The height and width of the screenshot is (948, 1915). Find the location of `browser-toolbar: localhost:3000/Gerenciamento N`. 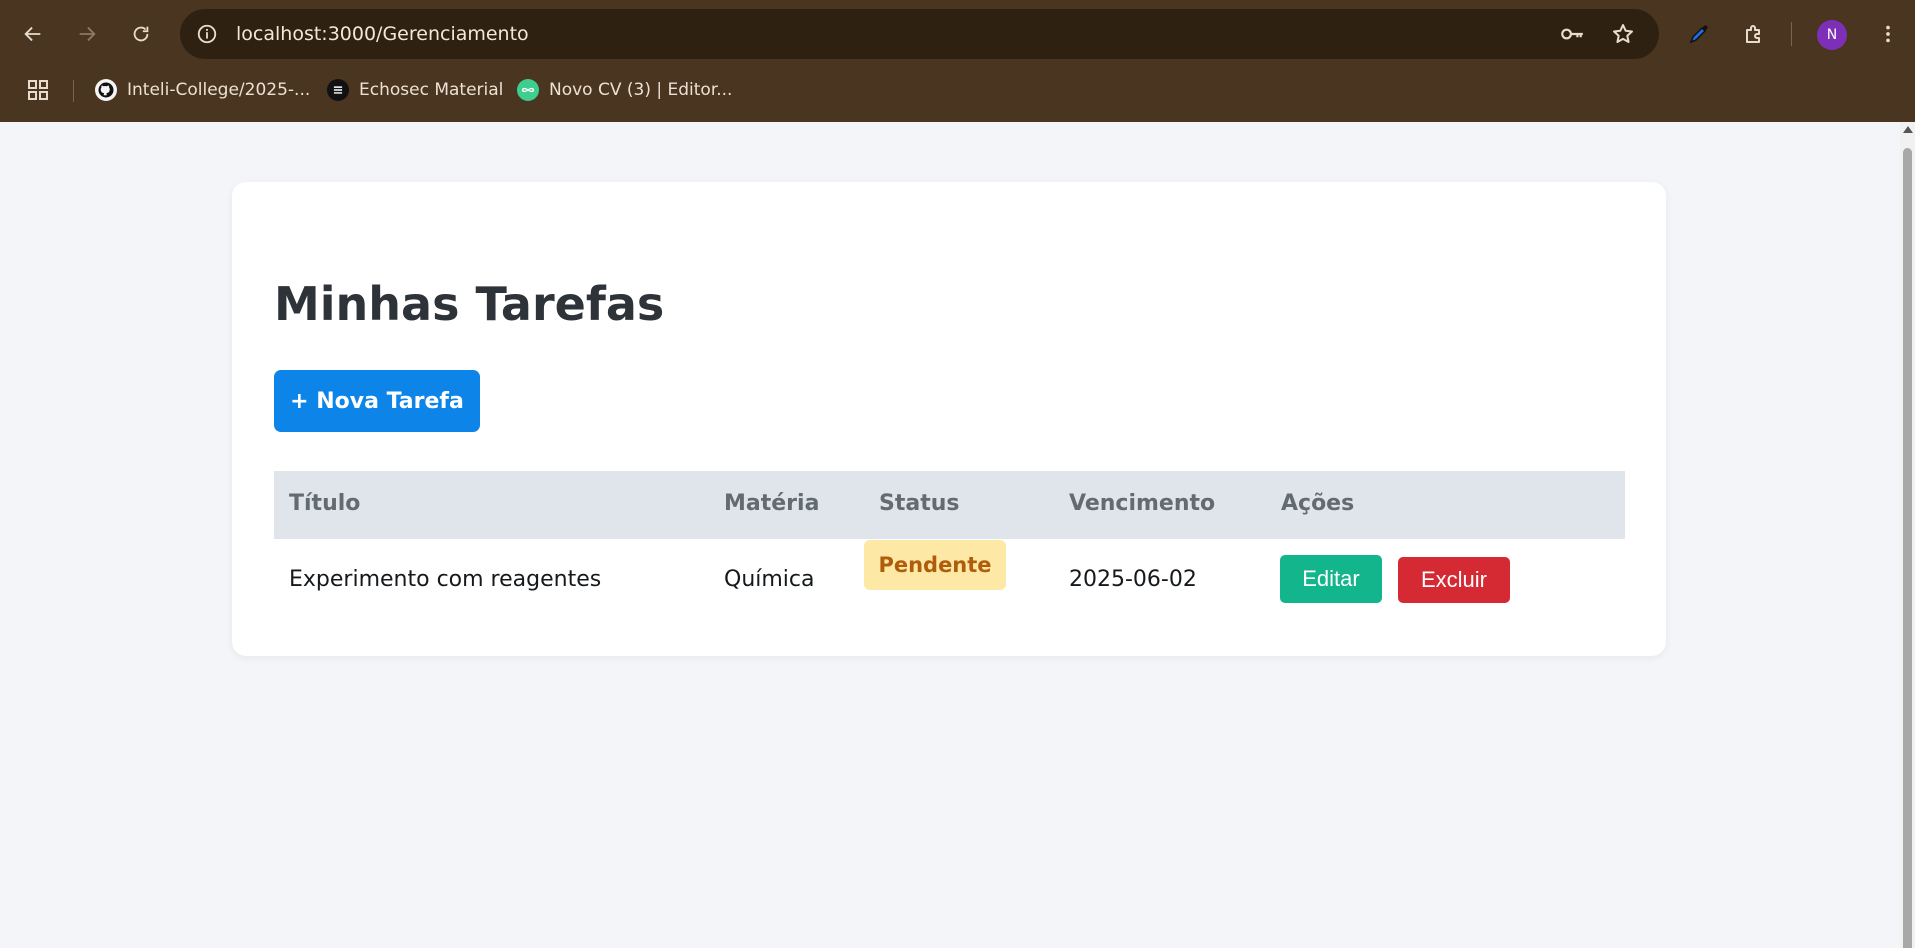

browser-toolbar: localhost:3000/Gerenciamento N is located at coordinates (957, 35).